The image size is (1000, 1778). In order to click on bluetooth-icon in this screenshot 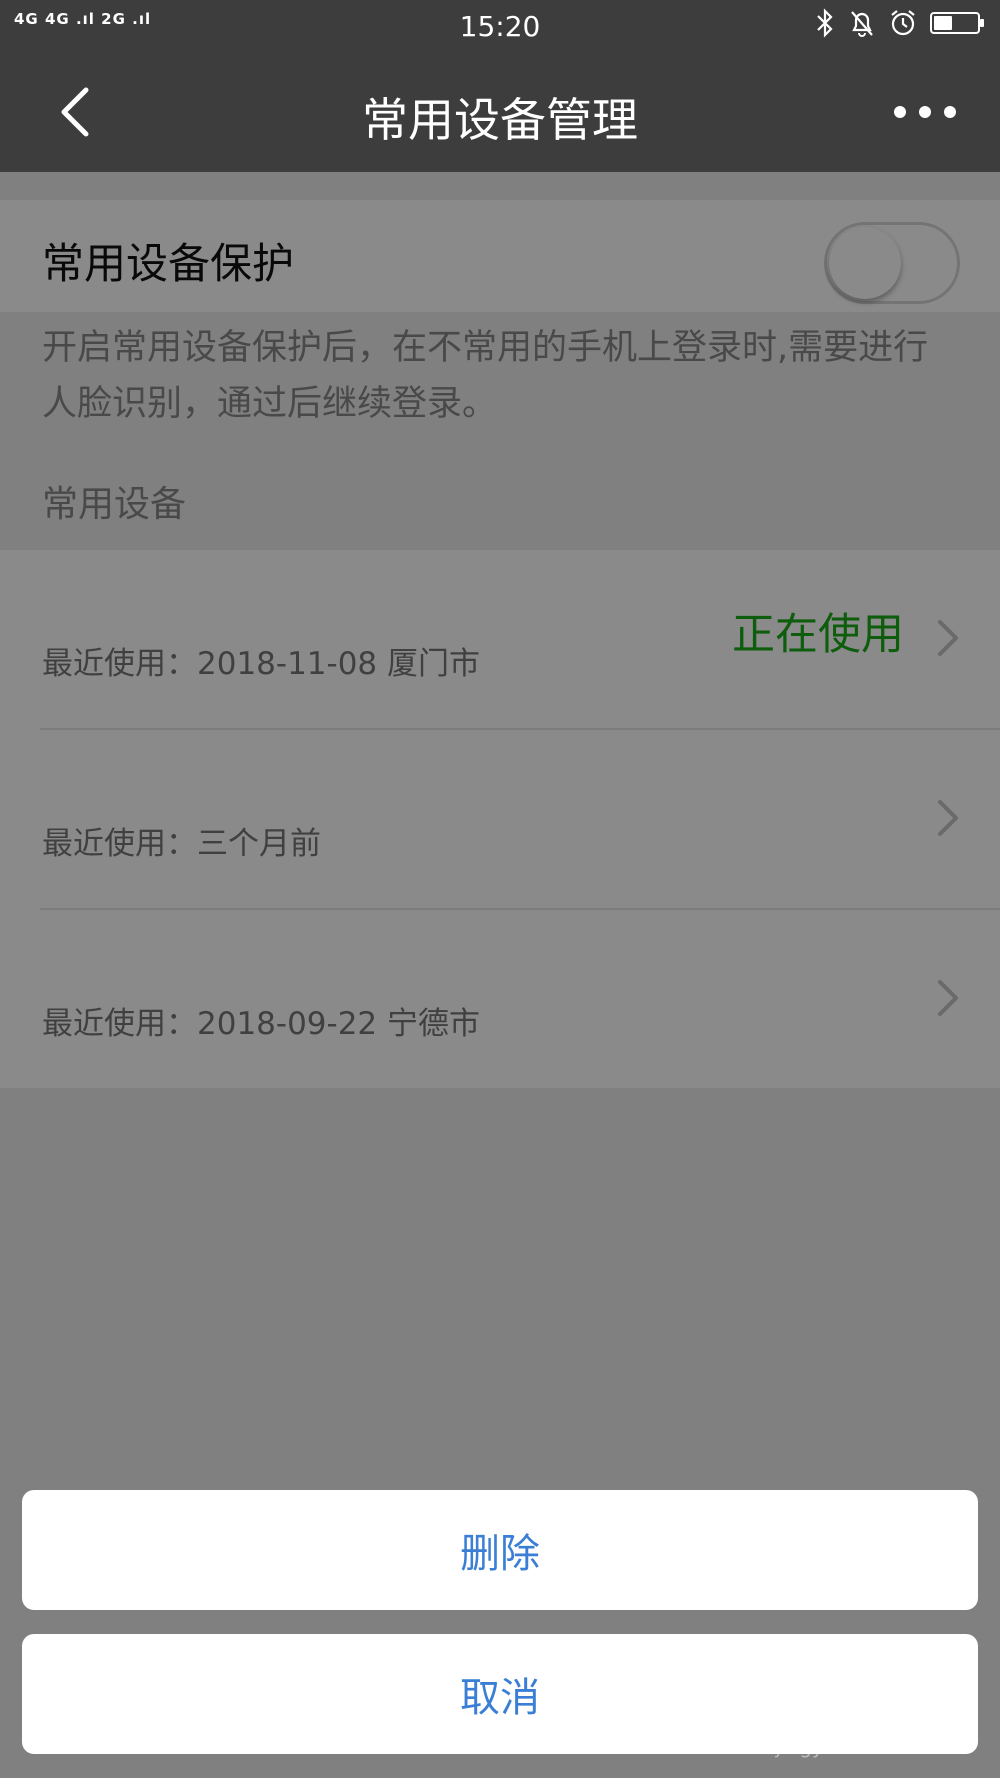, I will do `click(825, 23)`.